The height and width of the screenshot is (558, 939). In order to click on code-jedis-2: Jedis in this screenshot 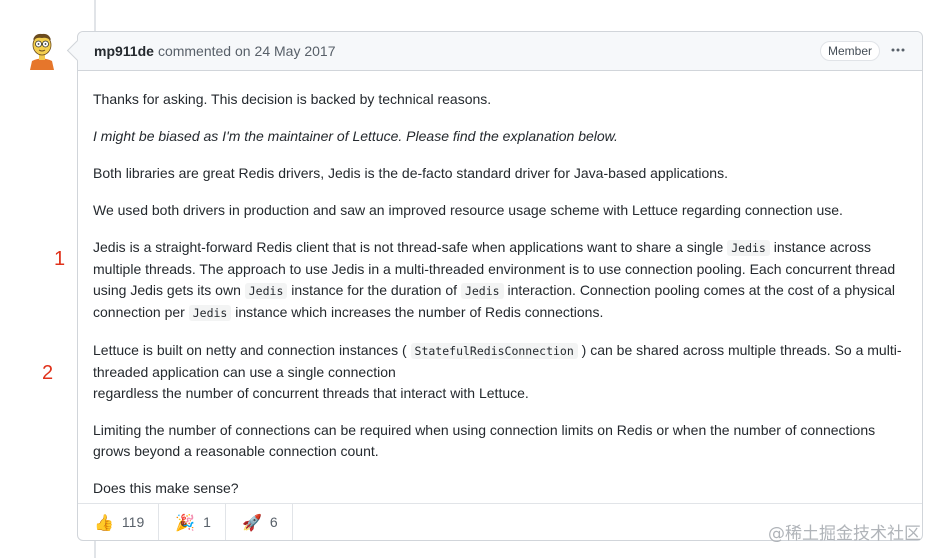, I will do `click(266, 291)`.